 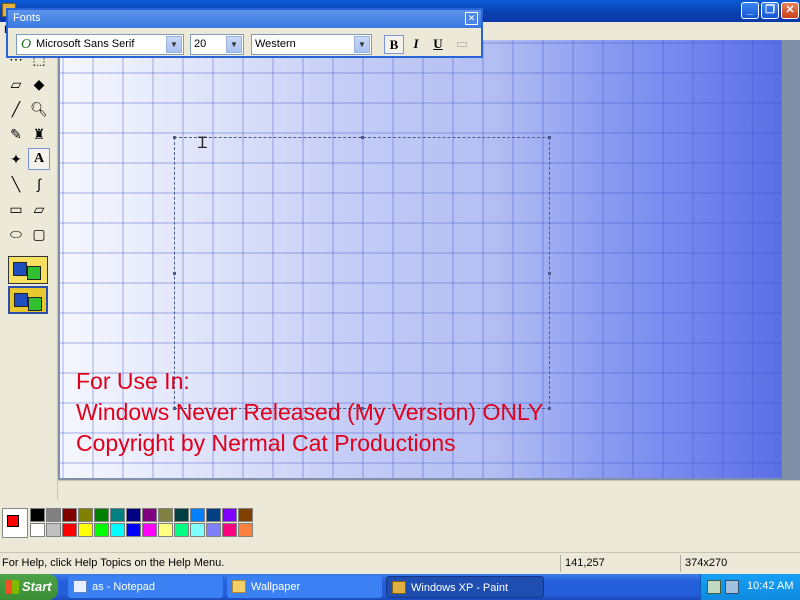 What do you see at coordinates (39, 134) in the screenshot?
I see `brush-icon: ♜` at bounding box center [39, 134].